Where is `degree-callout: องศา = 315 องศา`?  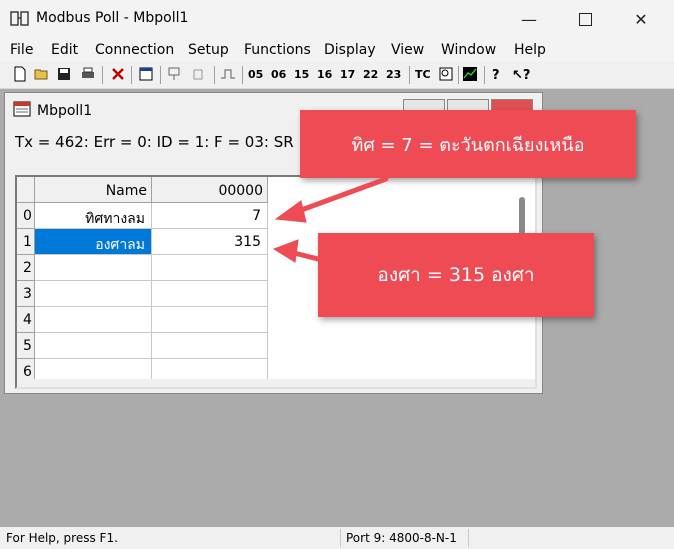
degree-callout: องศา = 315 องศา is located at coordinates (456, 275).